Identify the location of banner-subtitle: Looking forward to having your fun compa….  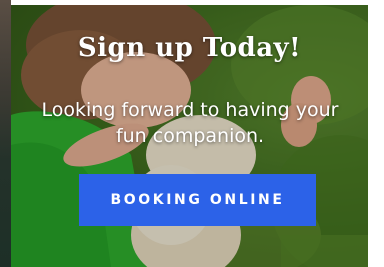
(190, 123).